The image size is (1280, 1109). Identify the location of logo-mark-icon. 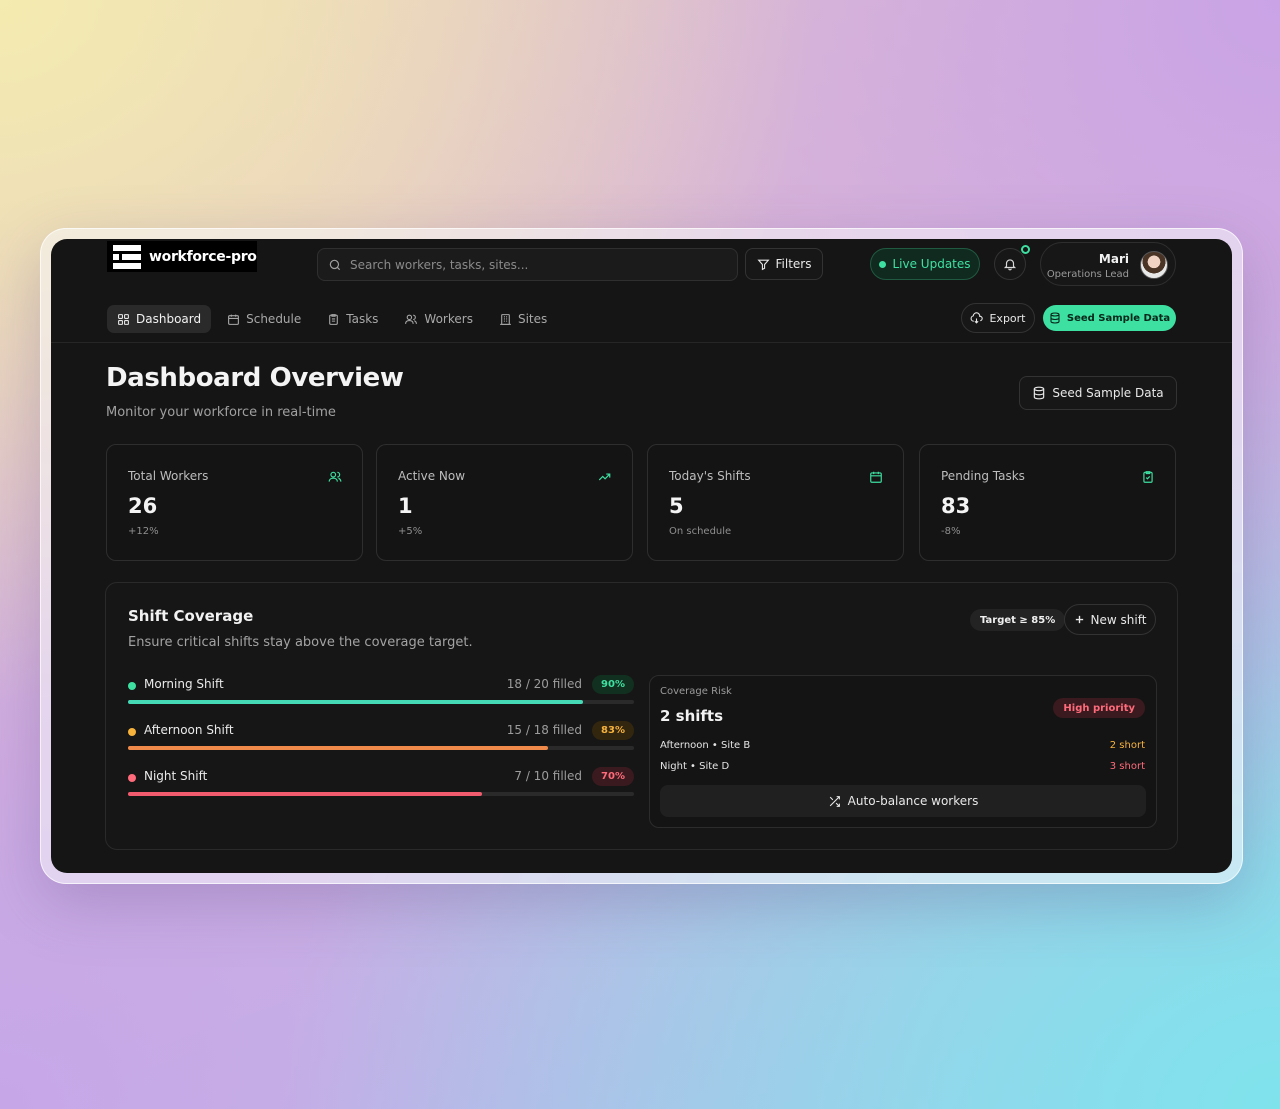
(127, 257).